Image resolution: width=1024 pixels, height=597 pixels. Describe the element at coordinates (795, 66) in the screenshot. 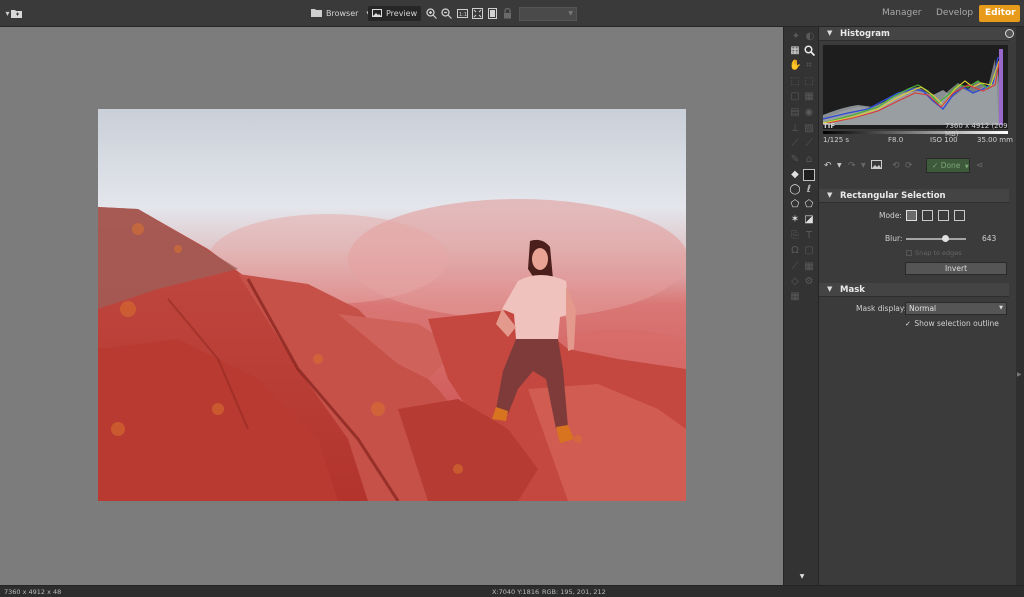

I see `hand-icon: ✋` at that location.